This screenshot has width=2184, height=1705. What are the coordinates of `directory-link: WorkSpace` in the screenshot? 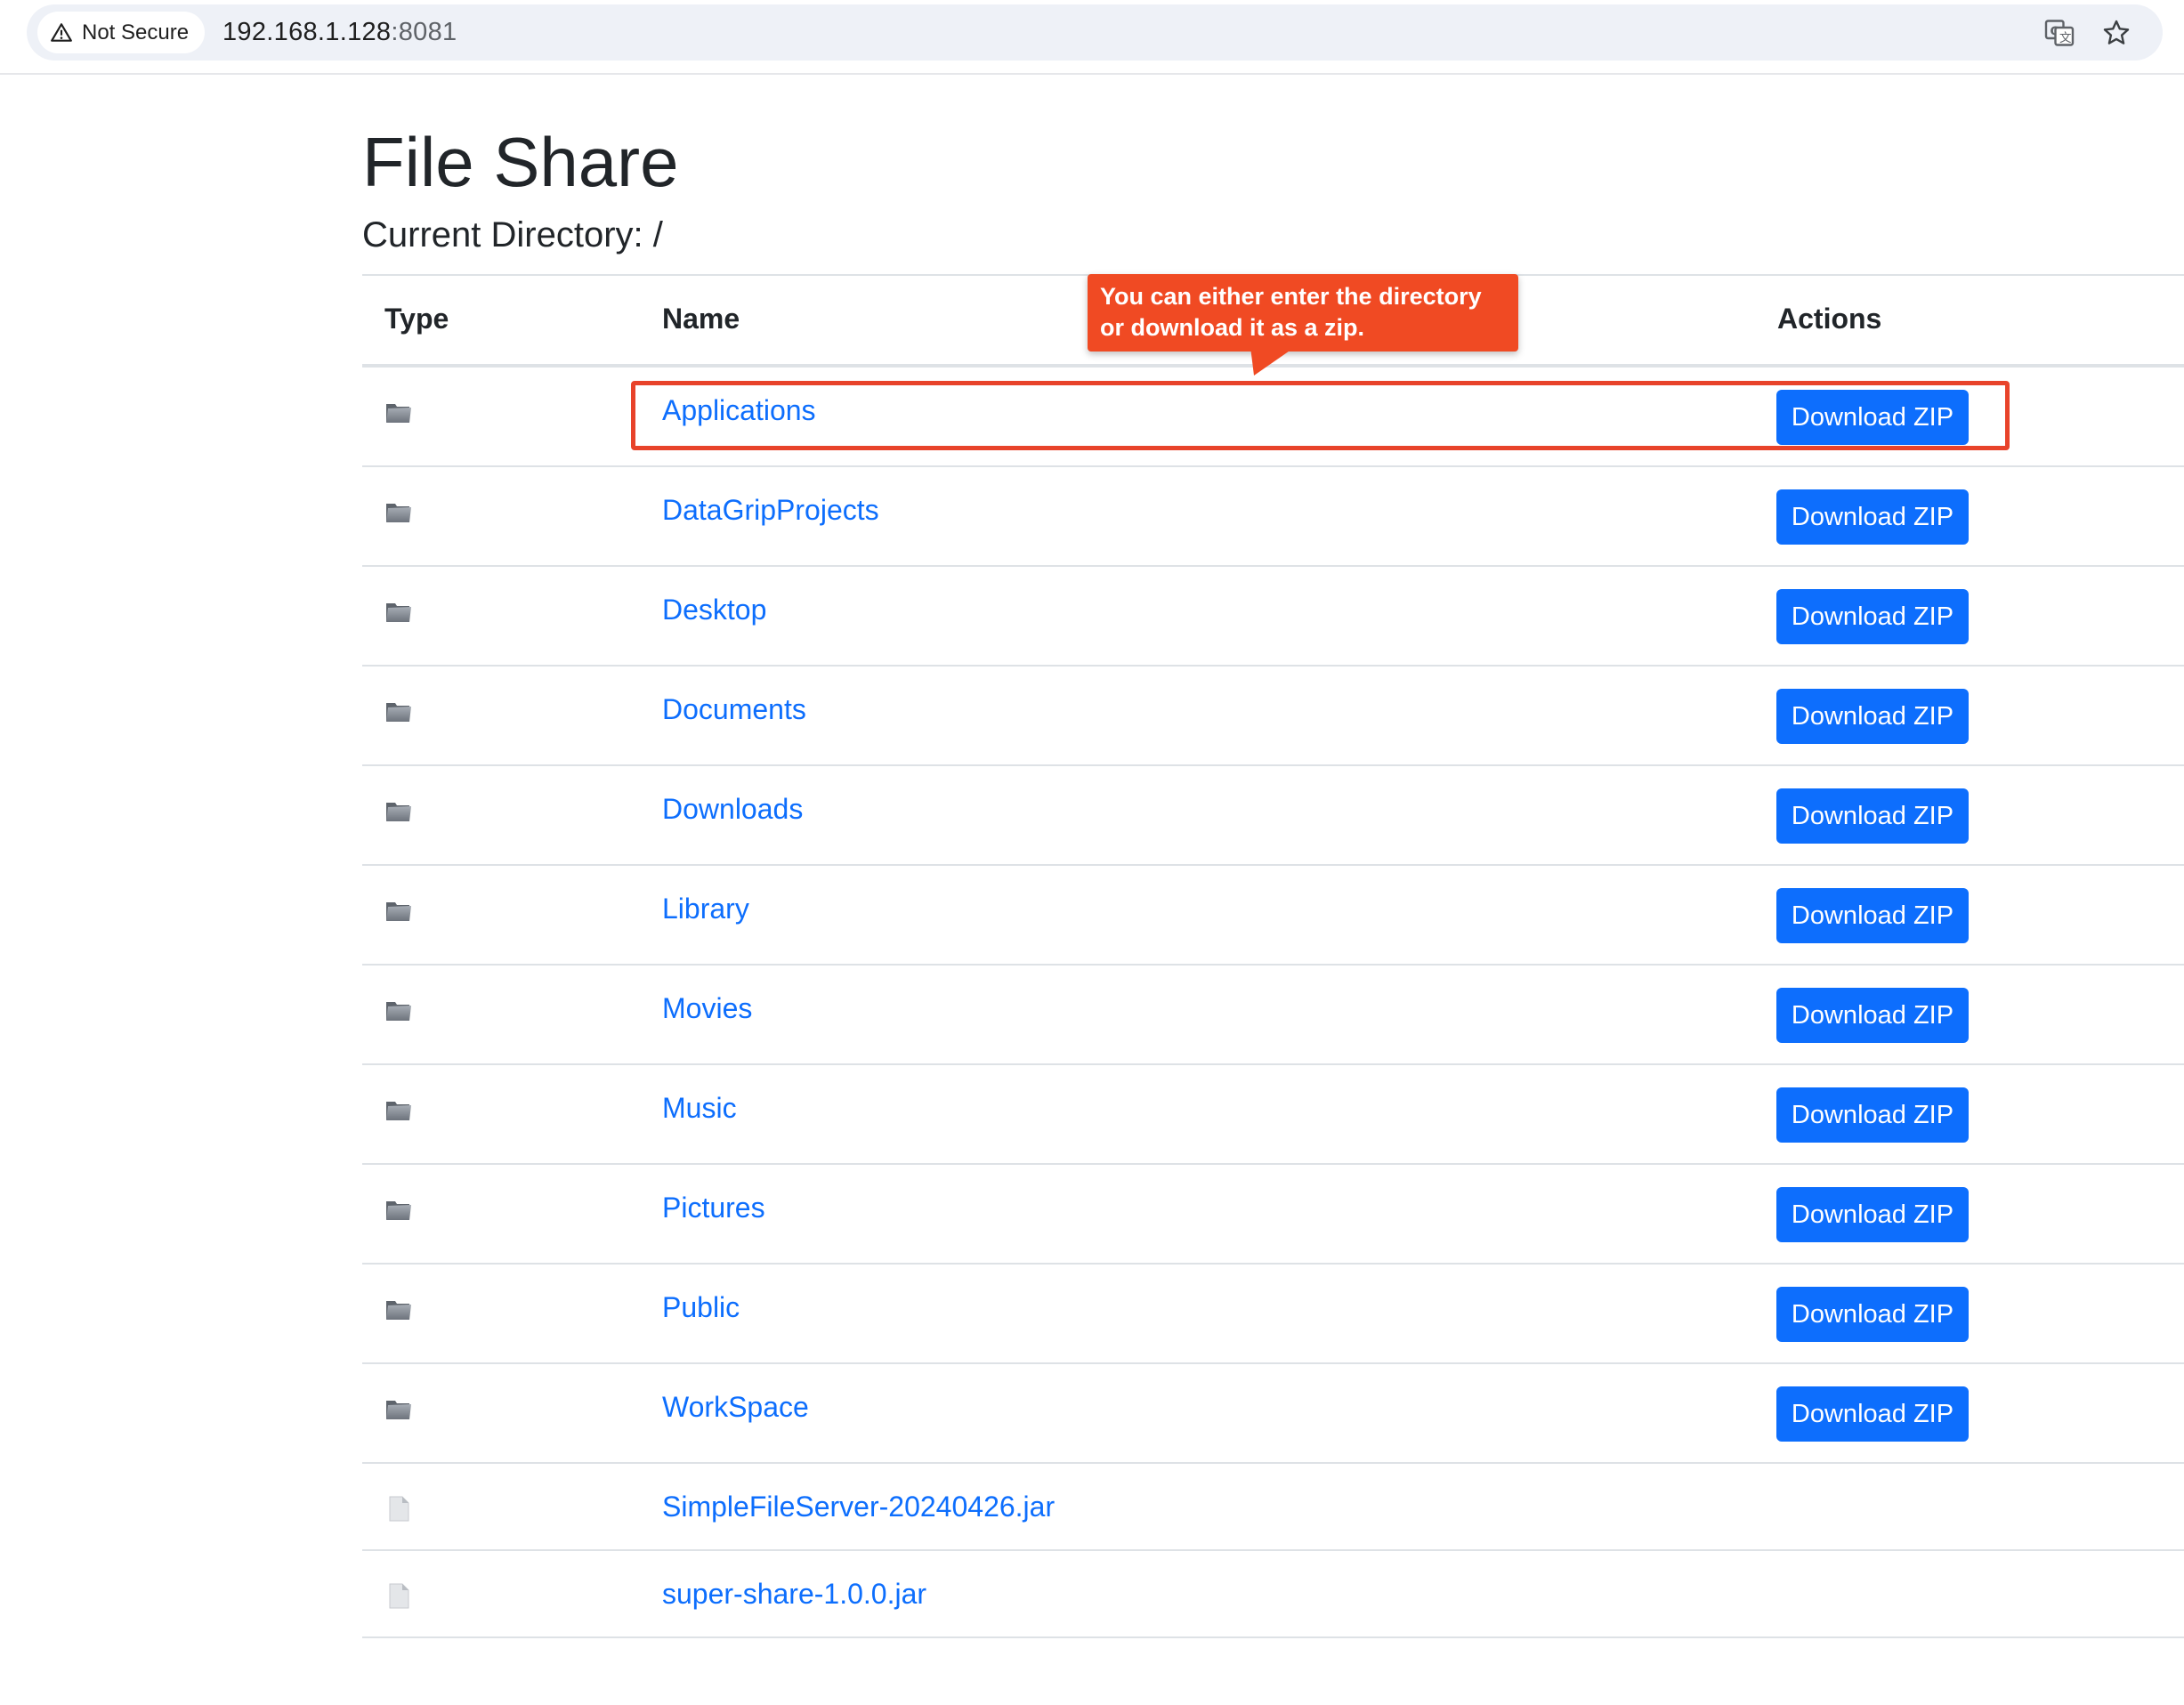 It's located at (735, 1407).